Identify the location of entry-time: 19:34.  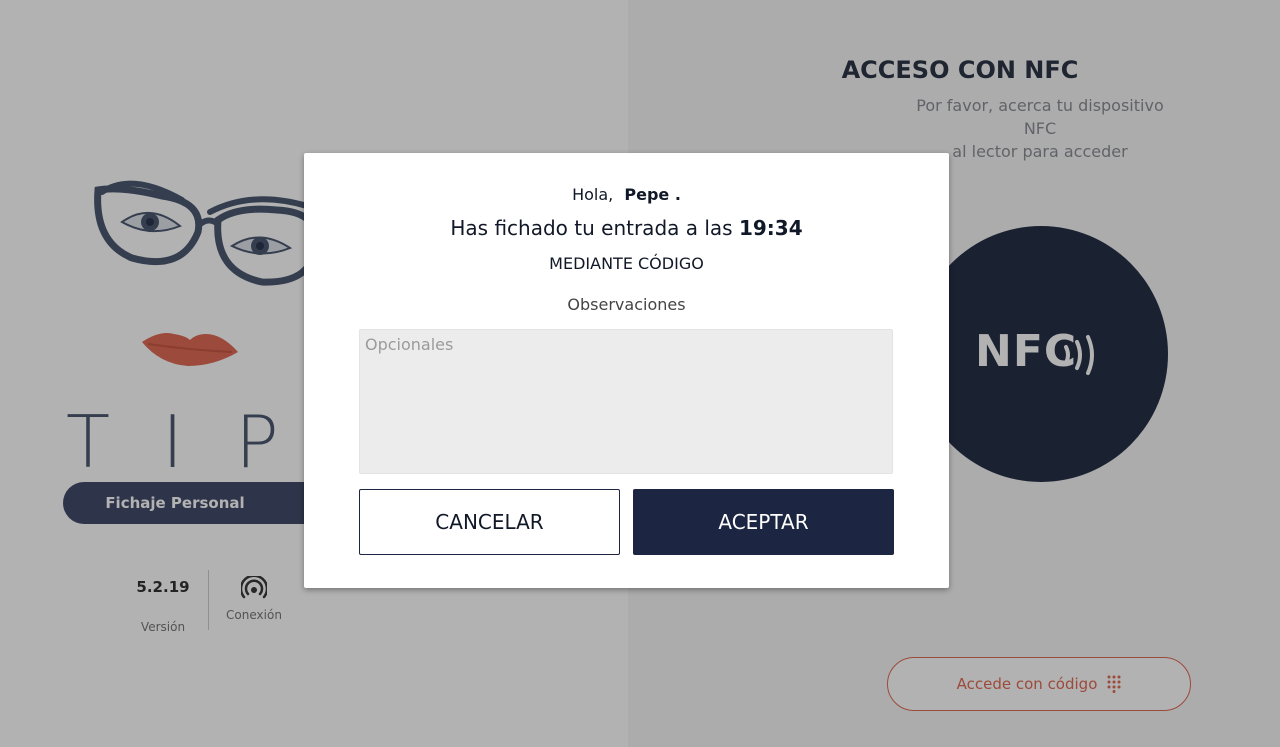
(770, 228).